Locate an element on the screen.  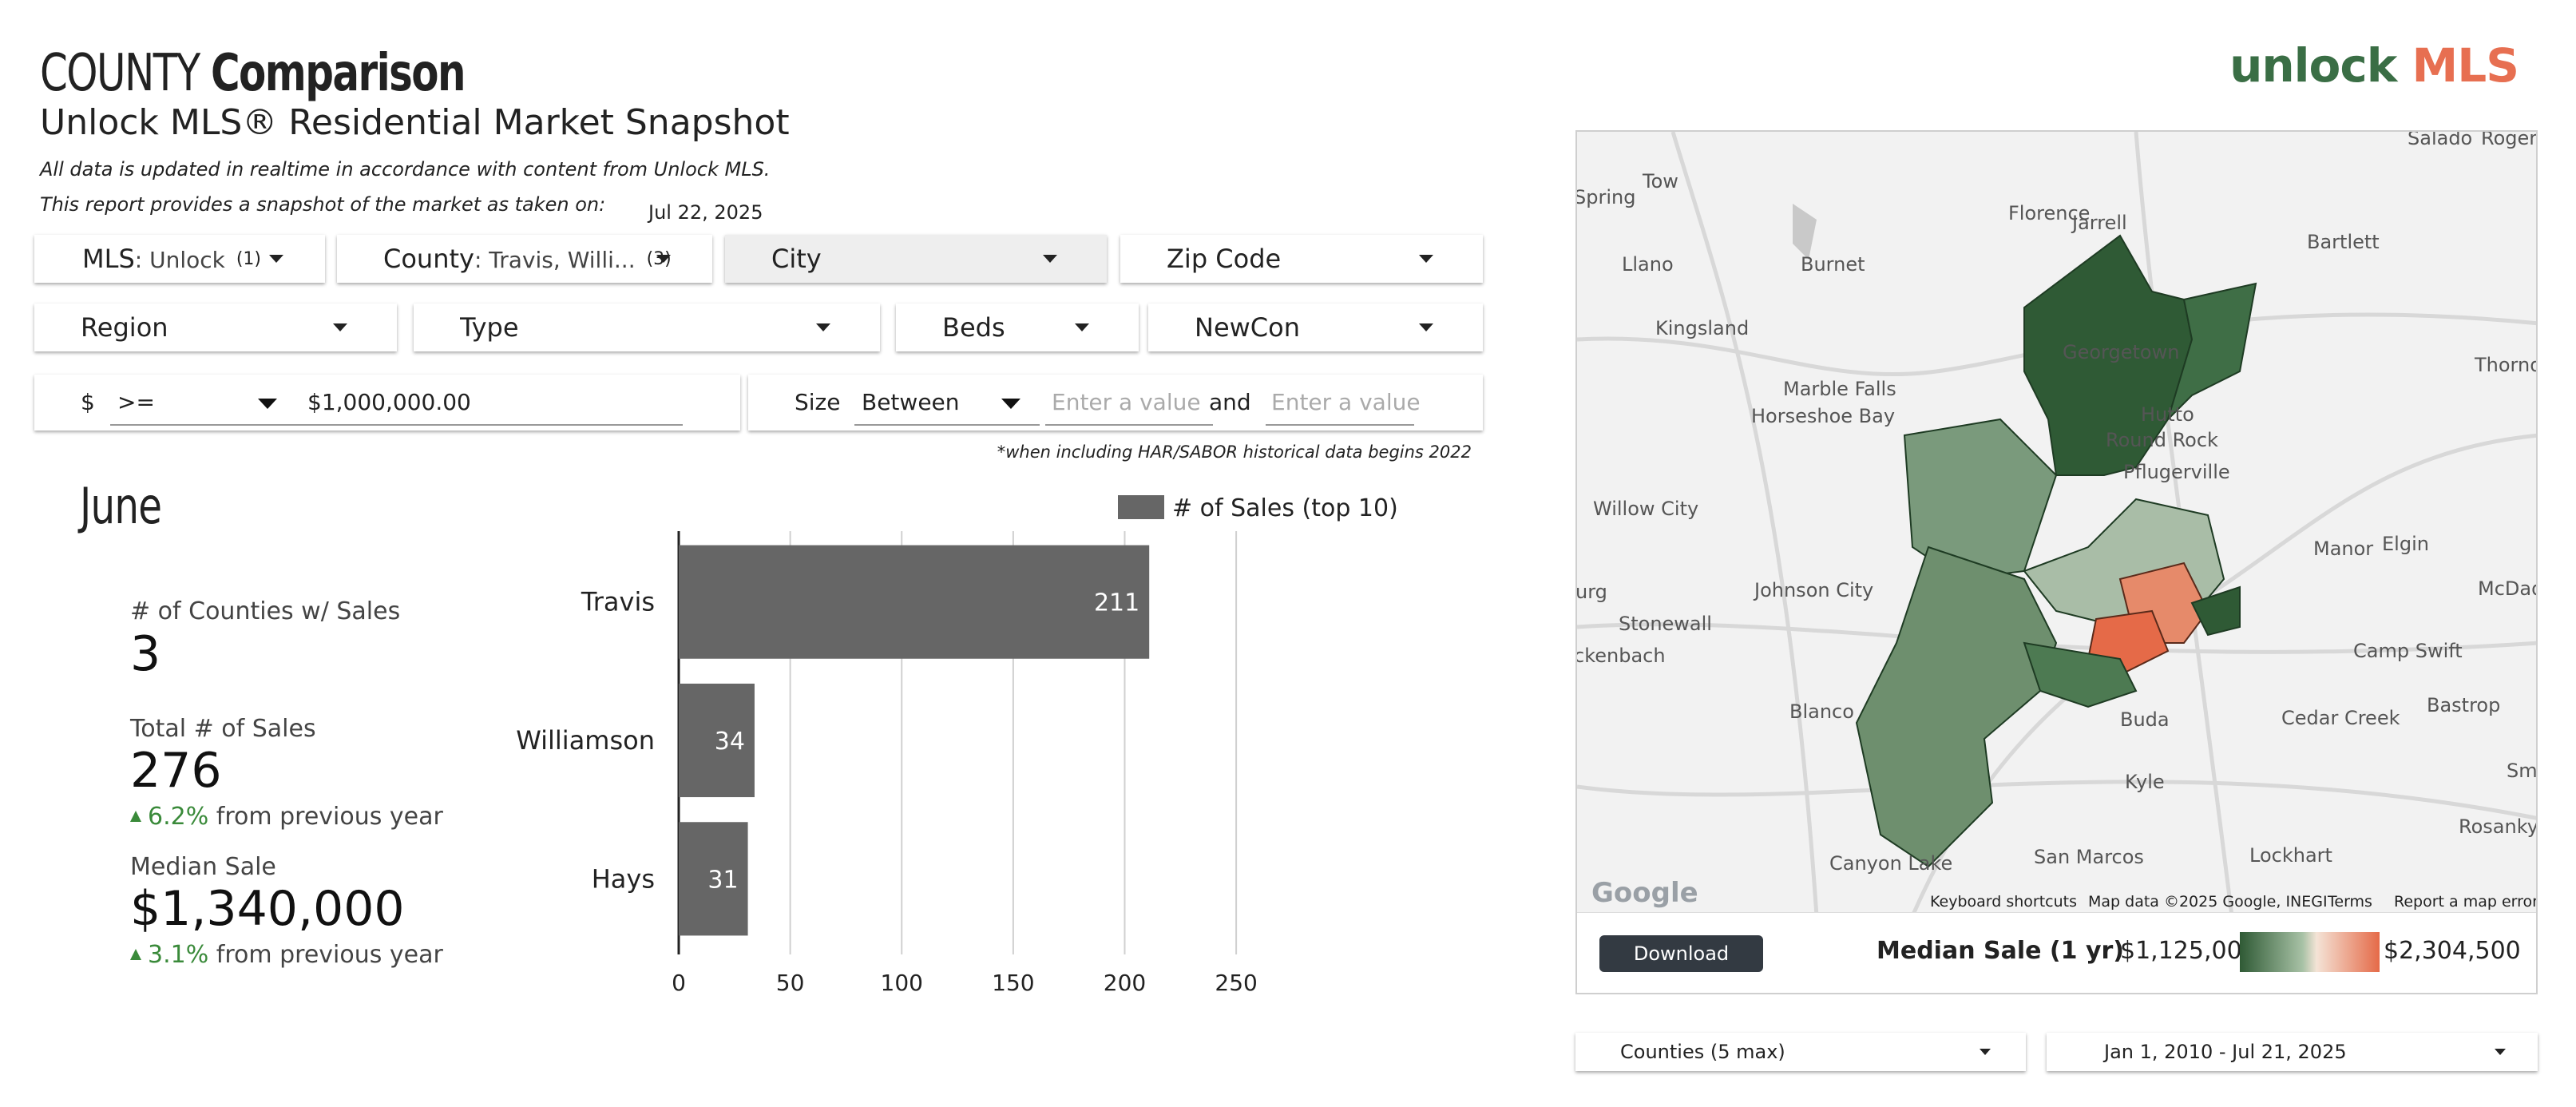
zip-code-filter: Zip Code is located at coordinates (1301, 259).